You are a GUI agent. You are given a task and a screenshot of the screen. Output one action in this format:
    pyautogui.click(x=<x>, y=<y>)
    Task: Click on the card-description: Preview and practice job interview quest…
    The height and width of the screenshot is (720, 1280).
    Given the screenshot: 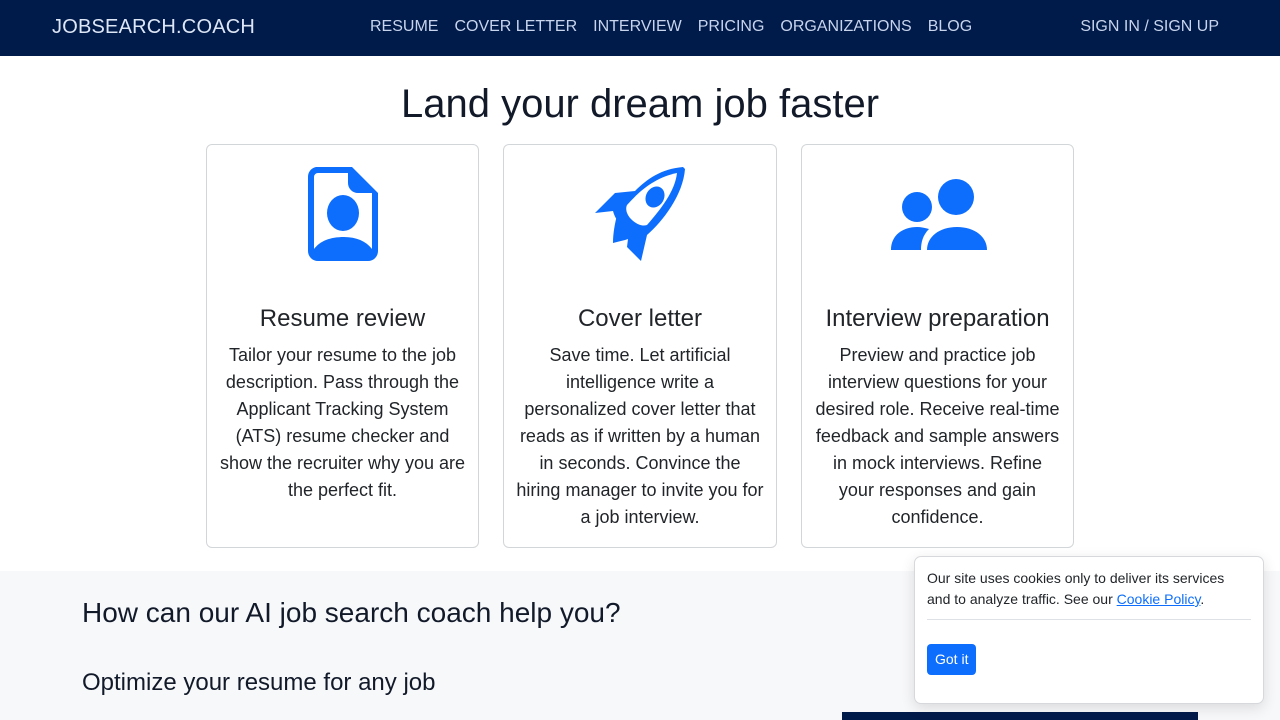 What is the action you would take?
    pyautogui.click(x=937, y=436)
    